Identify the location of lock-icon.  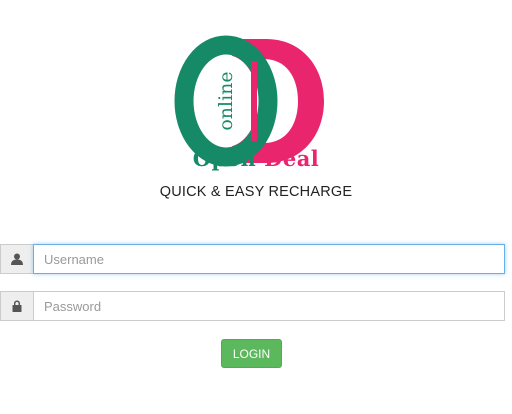
(16, 306).